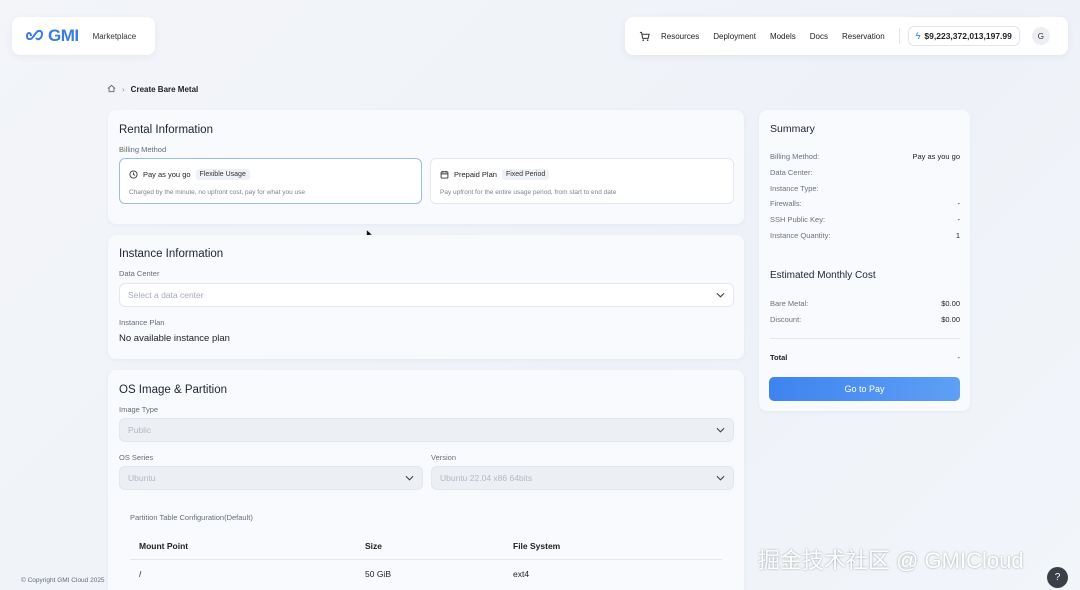 Image resolution: width=1080 pixels, height=590 pixels. Describe the element at coordinates (140, 430) in the screenshot. I see `image-type-value: Public` at that location.